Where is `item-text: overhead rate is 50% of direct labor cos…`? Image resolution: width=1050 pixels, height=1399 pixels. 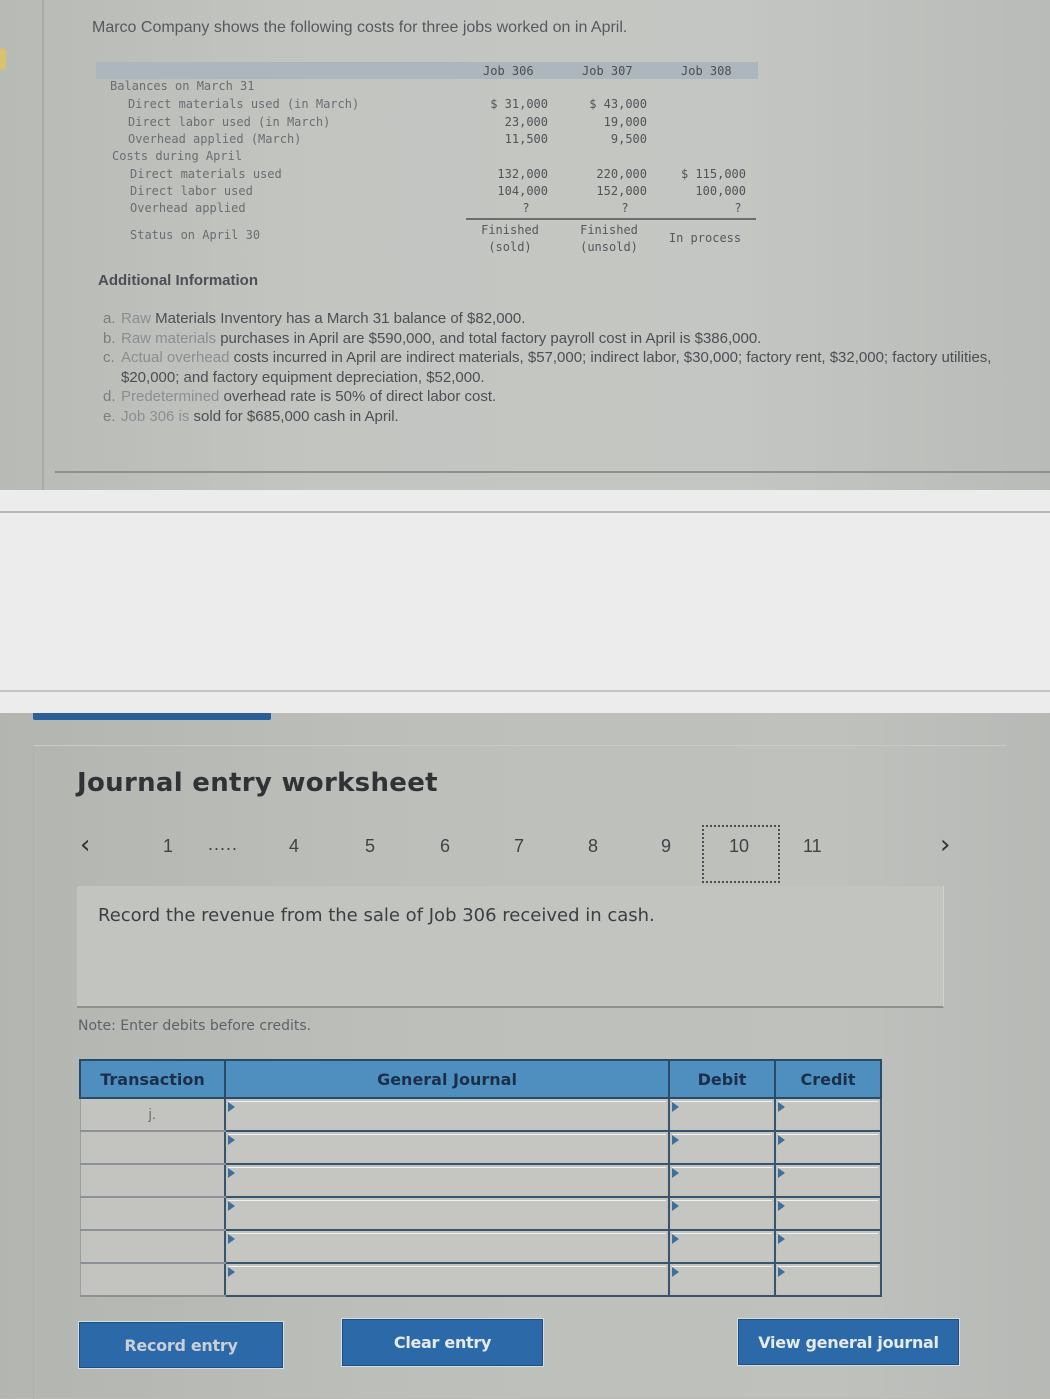 item-text: overhead rate is 50% of direct labor cos… is located at coordinates (358, 396).